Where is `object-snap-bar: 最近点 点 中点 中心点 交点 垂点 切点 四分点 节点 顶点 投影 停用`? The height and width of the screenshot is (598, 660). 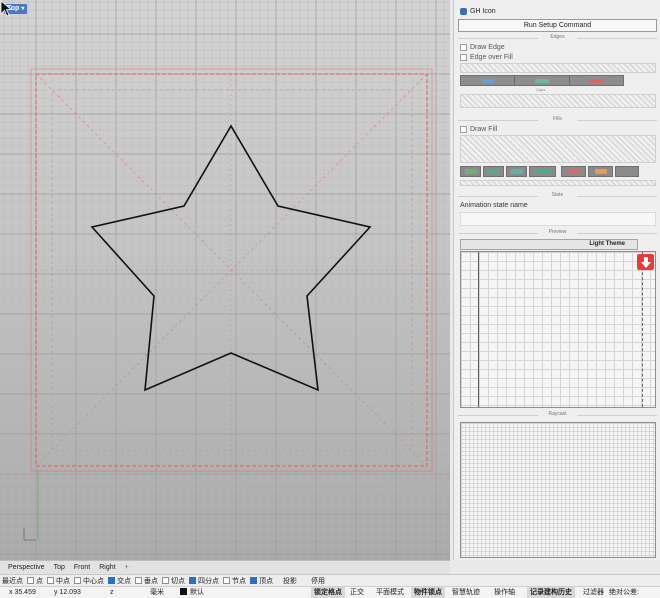
object-snap-bar: 最近点 点 中点 中心点 交点 垂点 切点 四分点 节点 顶点 投影 停用 is located at coordinates (330, 580).